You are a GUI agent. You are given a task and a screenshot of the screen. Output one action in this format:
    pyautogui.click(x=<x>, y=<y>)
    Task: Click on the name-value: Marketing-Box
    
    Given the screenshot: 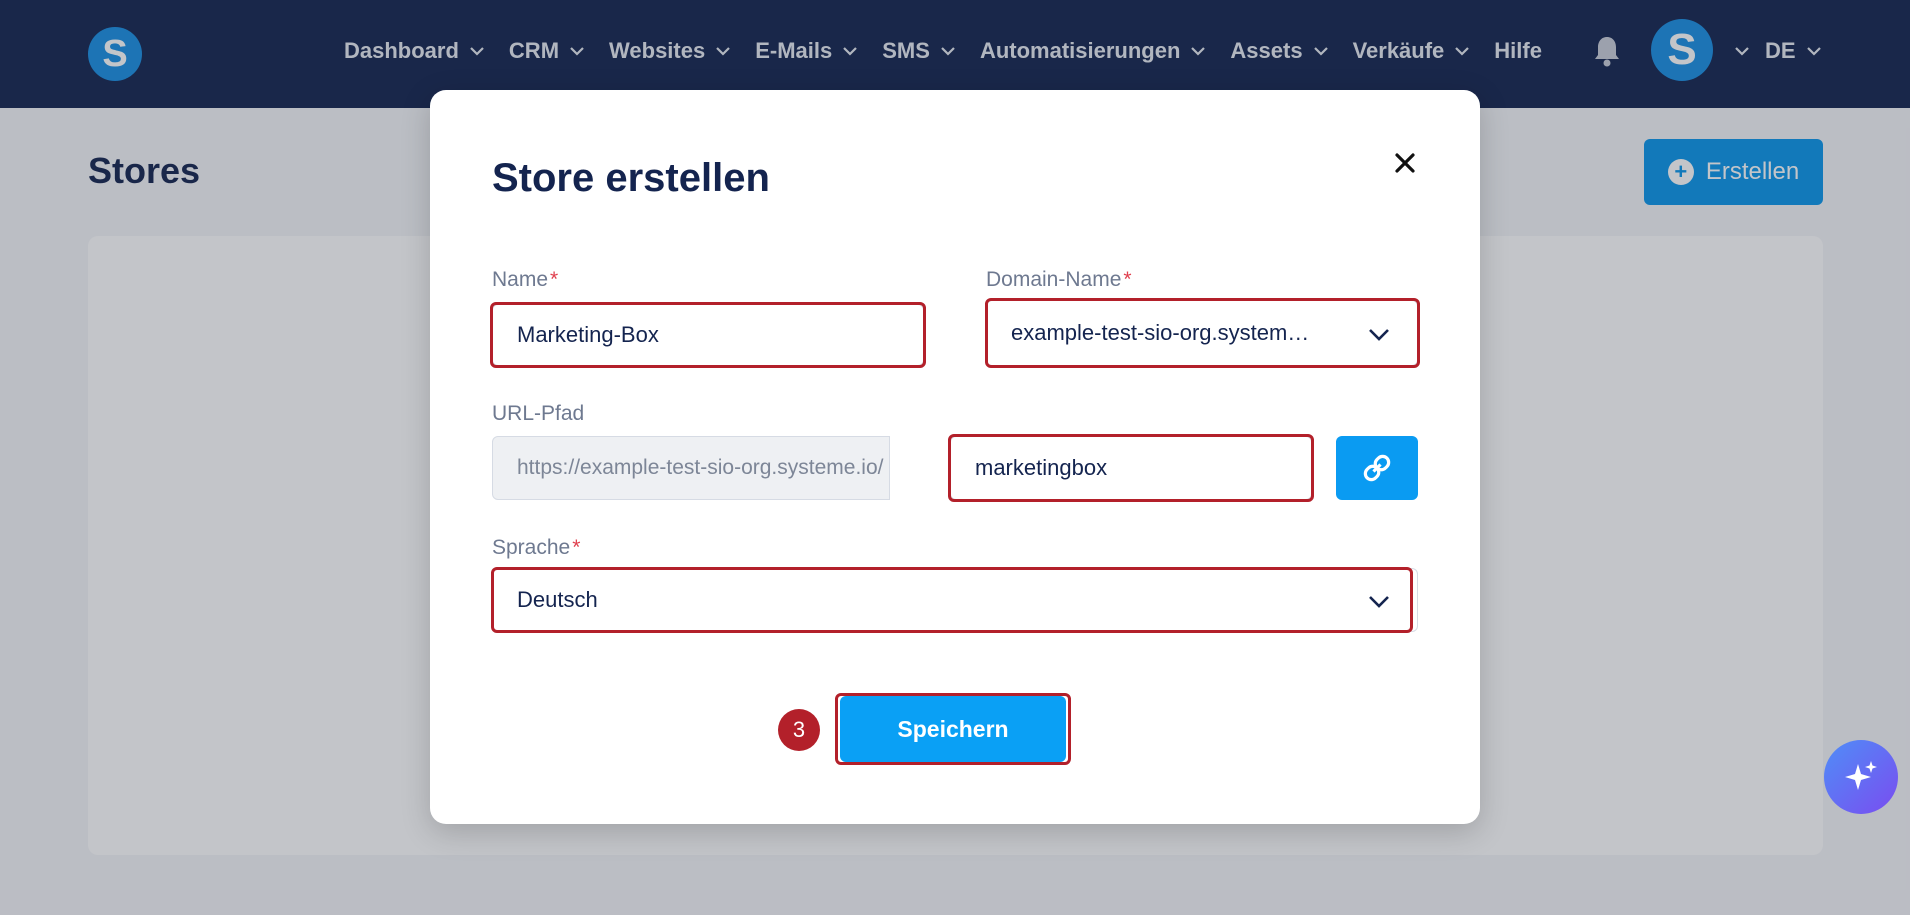 What is the action you would take?
    pyautogui.click(x=588, y=334)
    